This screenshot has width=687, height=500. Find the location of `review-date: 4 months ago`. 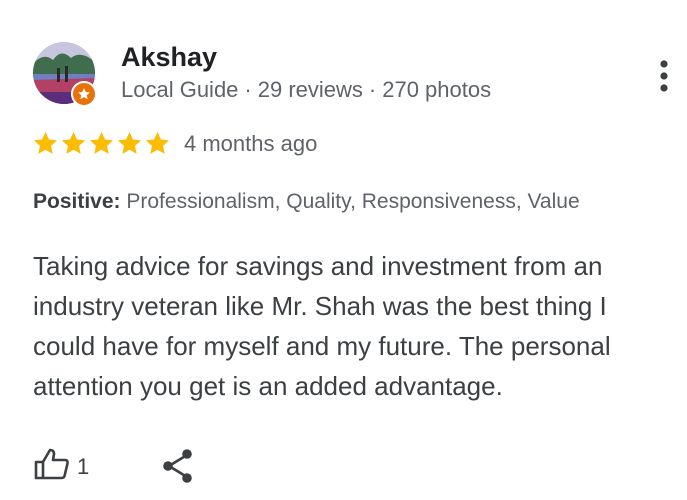

review-date: 4 months ago is located at coordinates (251, 143).